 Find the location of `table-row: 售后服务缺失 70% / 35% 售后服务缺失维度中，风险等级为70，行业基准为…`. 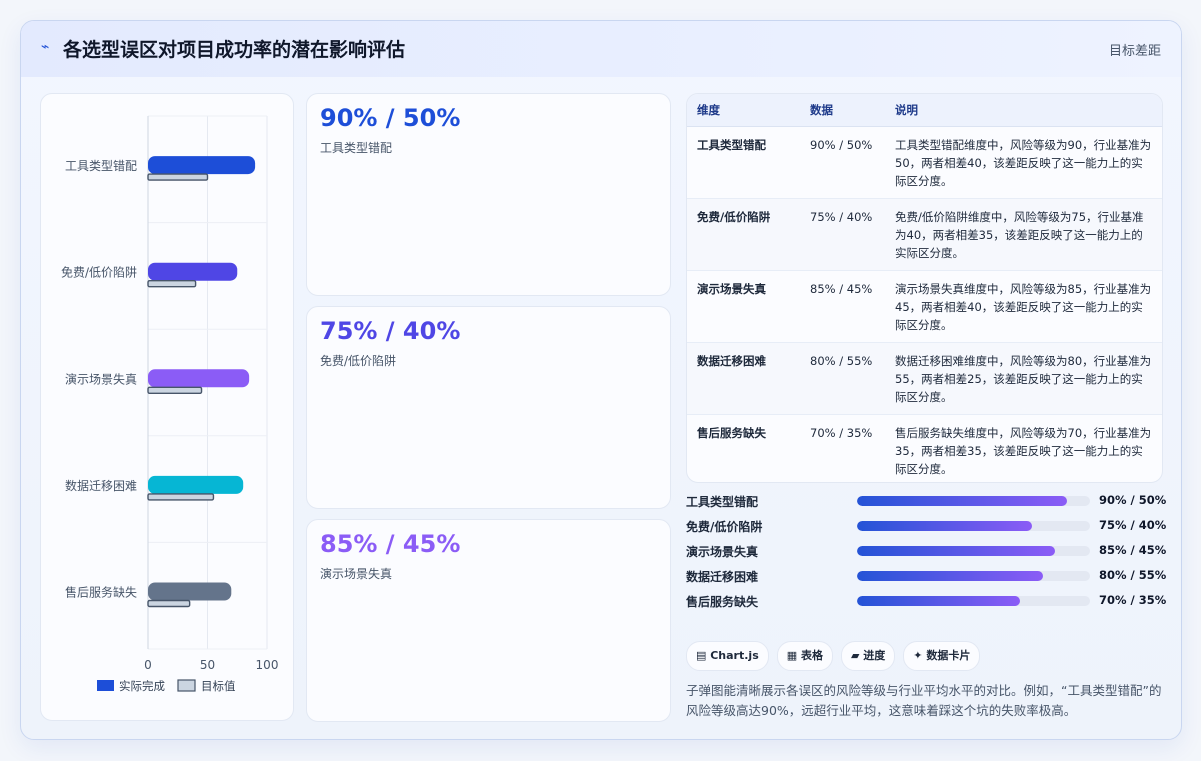

table-row: 售后服务缺失 70% / 35% 售后服务缺失维度中，风险等级为70，行业基准为… is located at coordinates (924, 448).